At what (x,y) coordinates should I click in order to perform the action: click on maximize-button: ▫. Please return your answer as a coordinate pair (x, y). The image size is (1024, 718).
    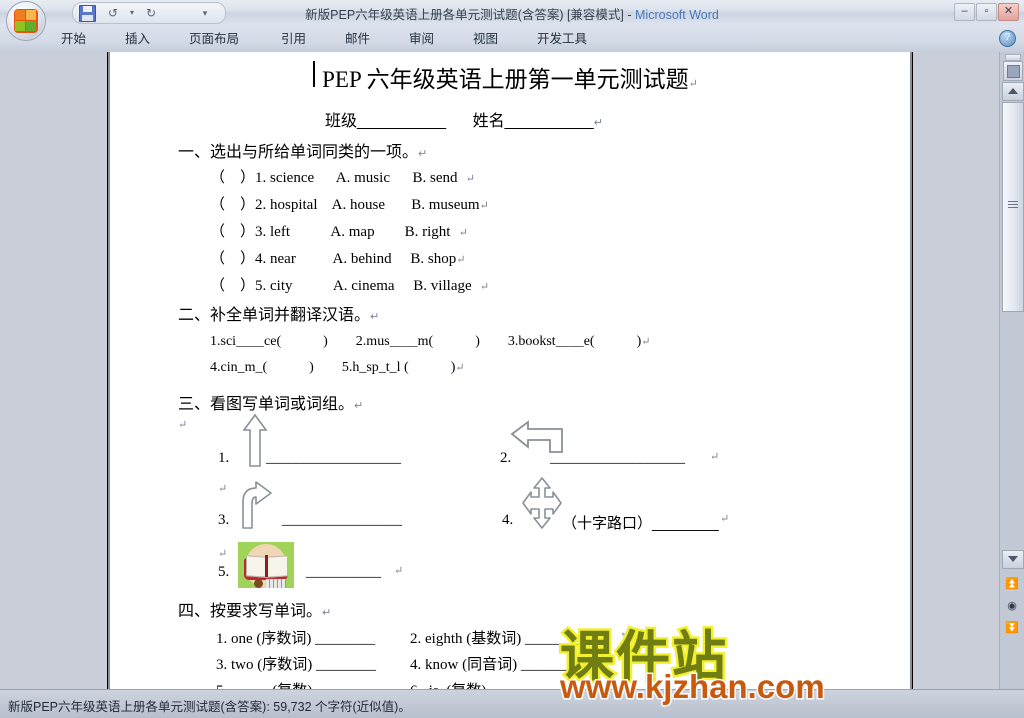
    Looking at the image, I should click on (986, 12).